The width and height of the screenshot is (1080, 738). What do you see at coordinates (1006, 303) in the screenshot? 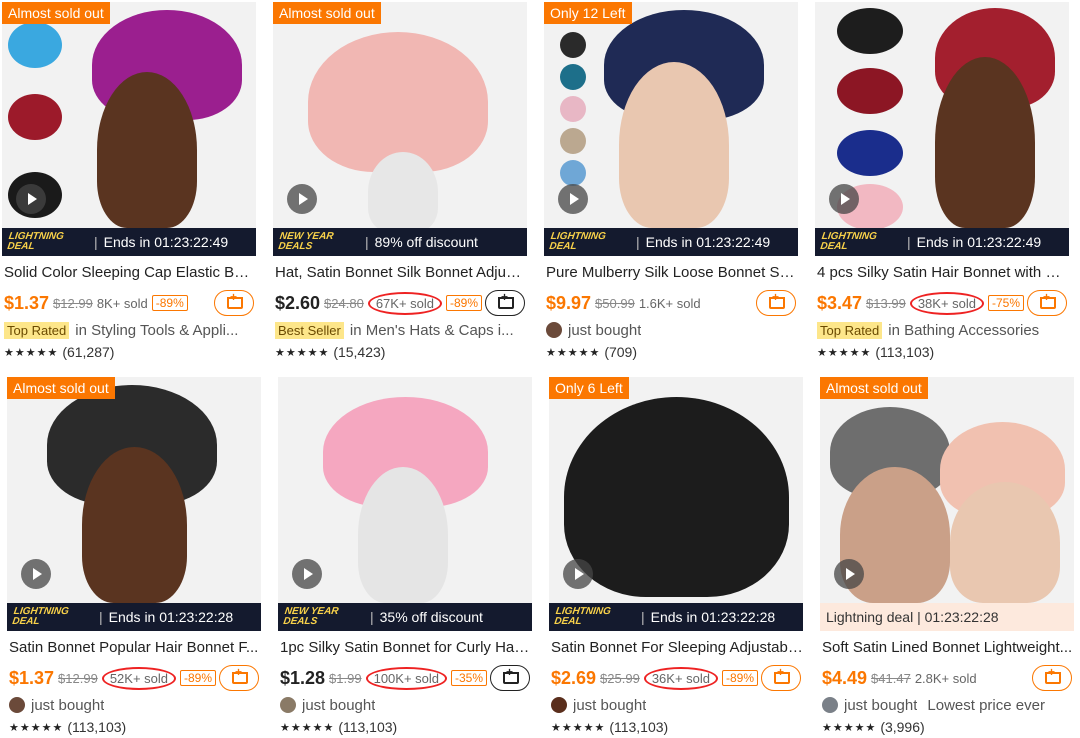
I see `discount-badge: -75%` at bounding box center [1006, 303].